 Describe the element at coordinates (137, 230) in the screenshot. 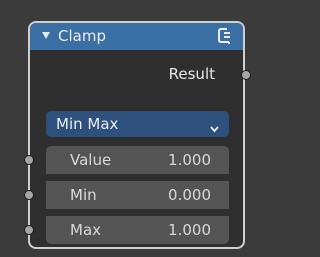

I see `max-input-field: Max 1.000` at that location.